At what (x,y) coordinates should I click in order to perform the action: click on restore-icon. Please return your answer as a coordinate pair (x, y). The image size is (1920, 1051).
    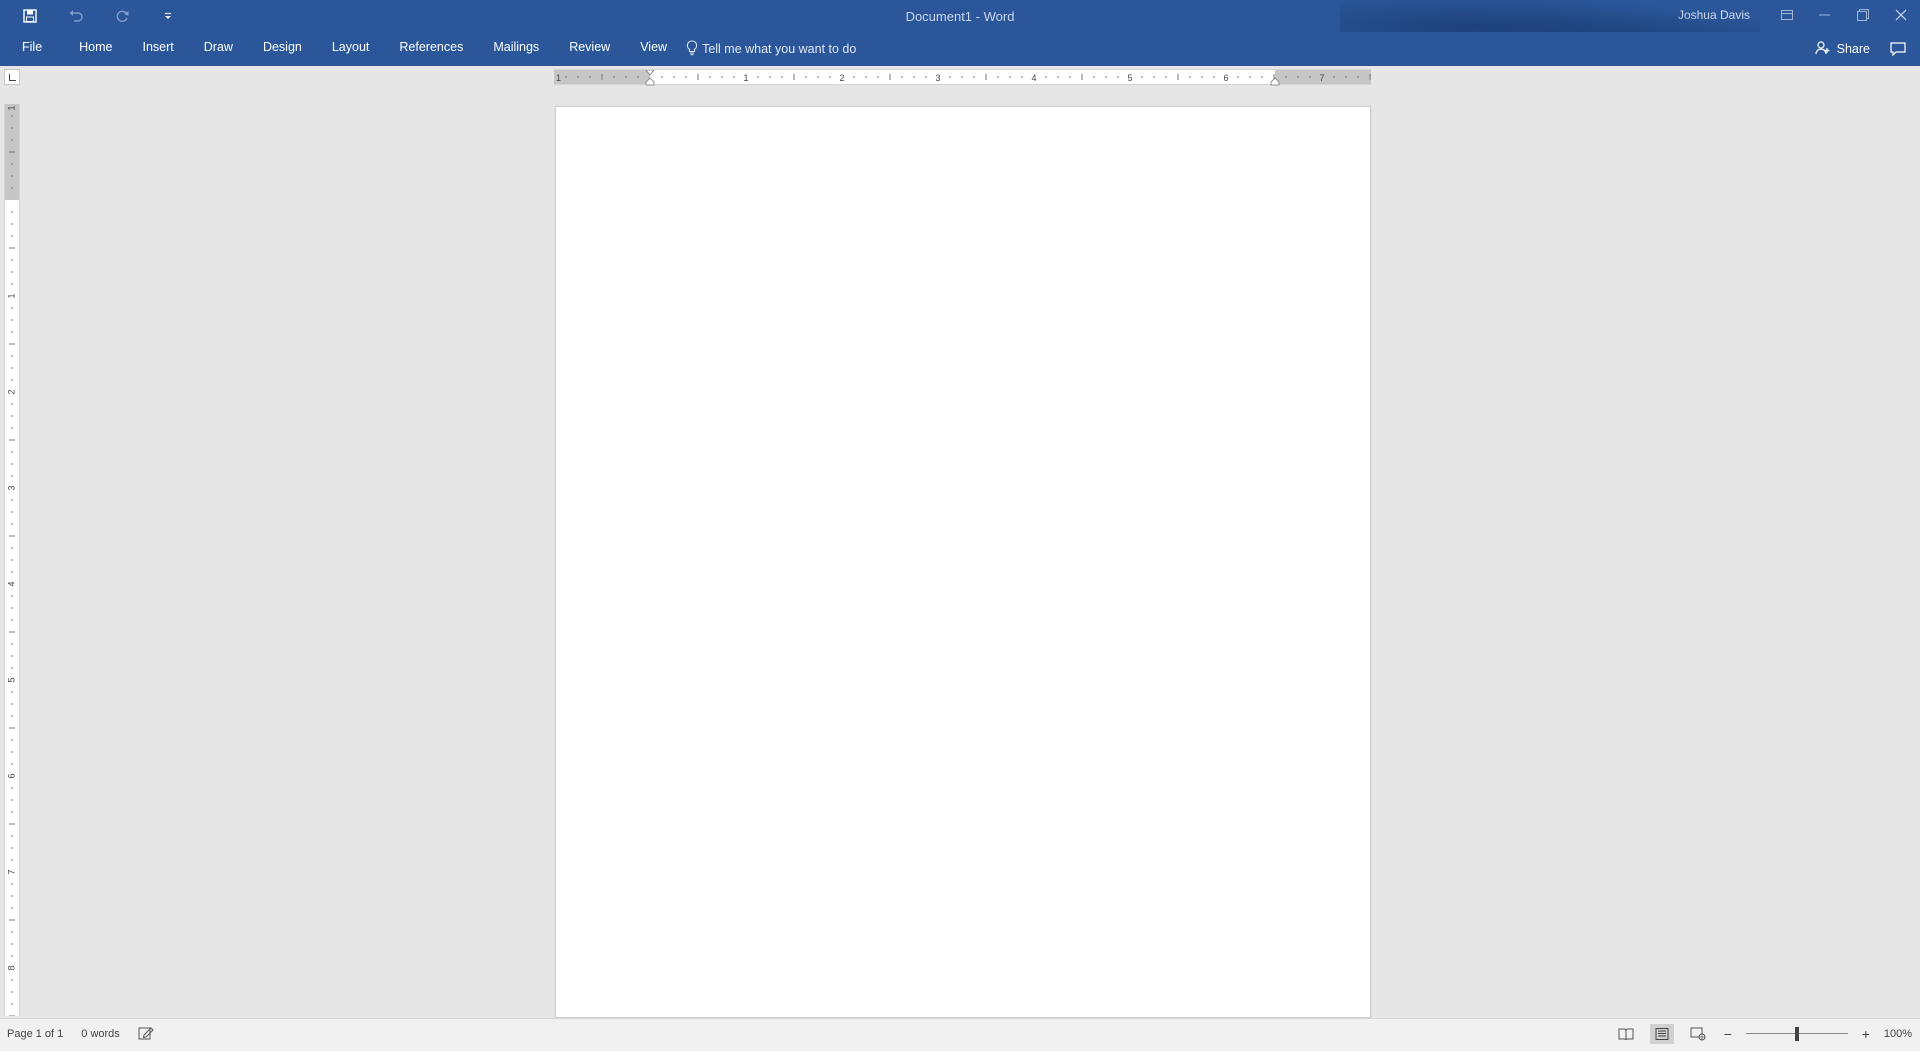
    Looking at the image, I should click on (1863, 15).